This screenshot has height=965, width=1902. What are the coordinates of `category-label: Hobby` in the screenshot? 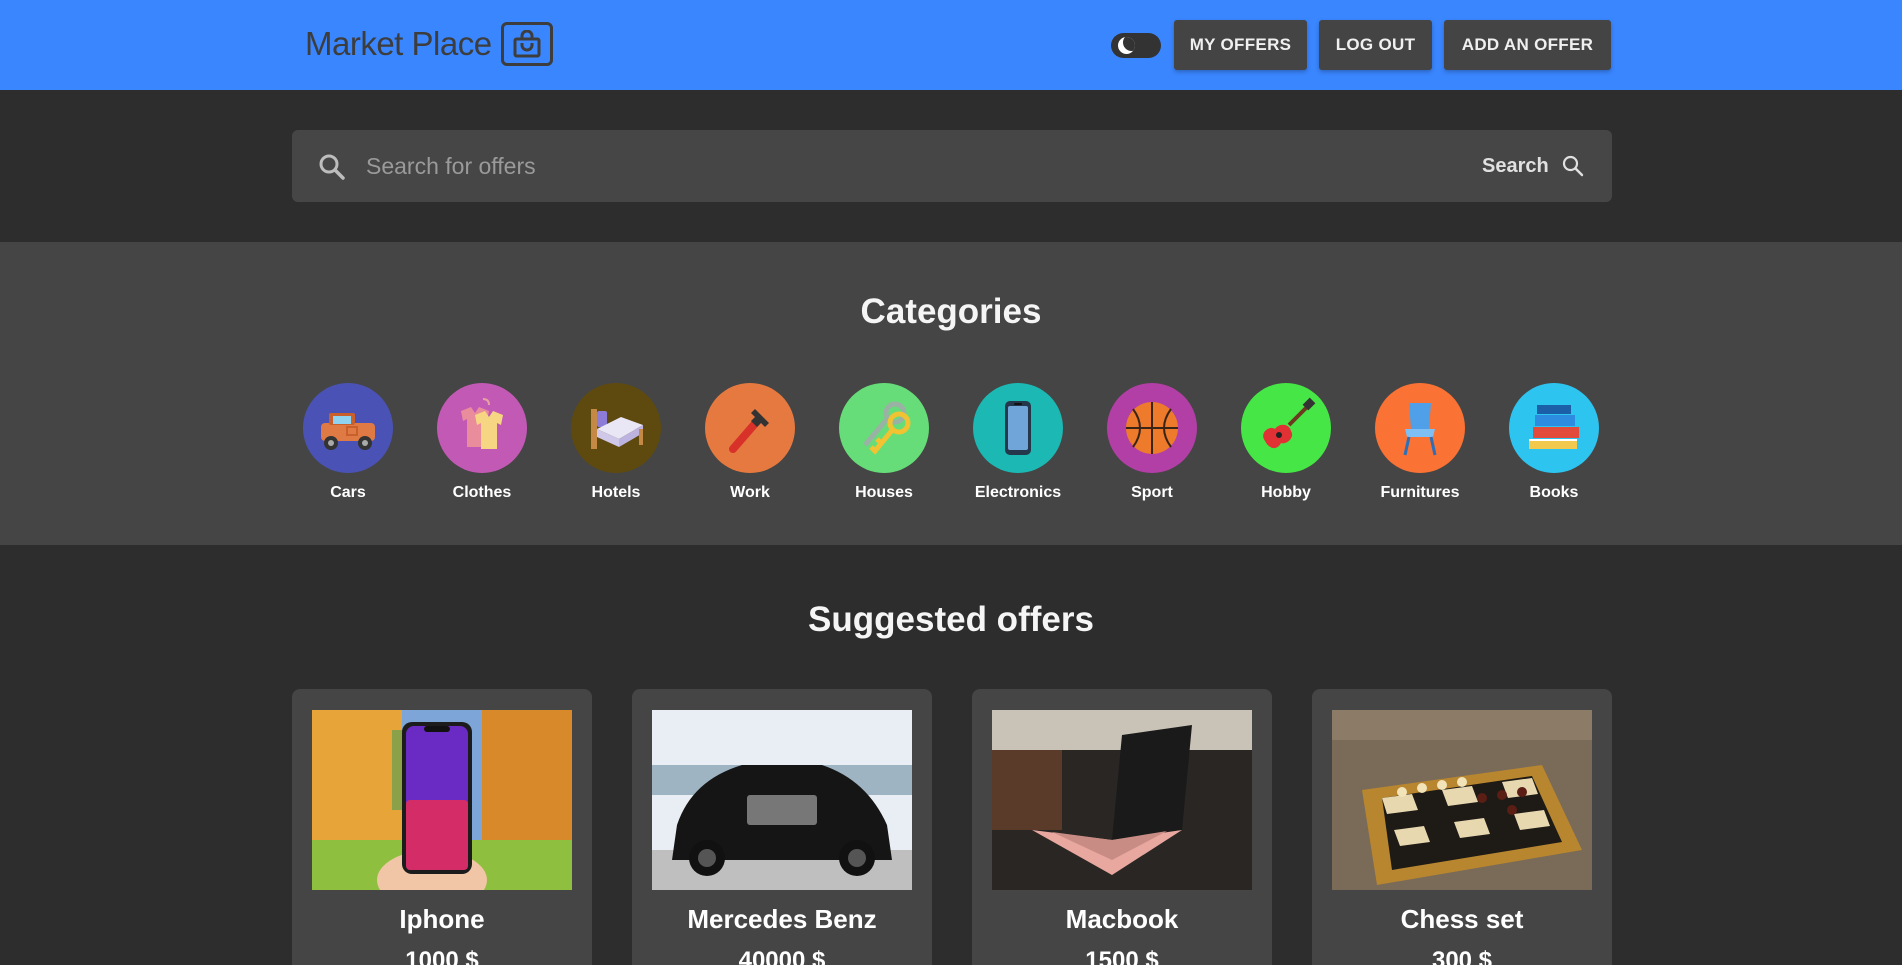 It's located at (1286, 492).